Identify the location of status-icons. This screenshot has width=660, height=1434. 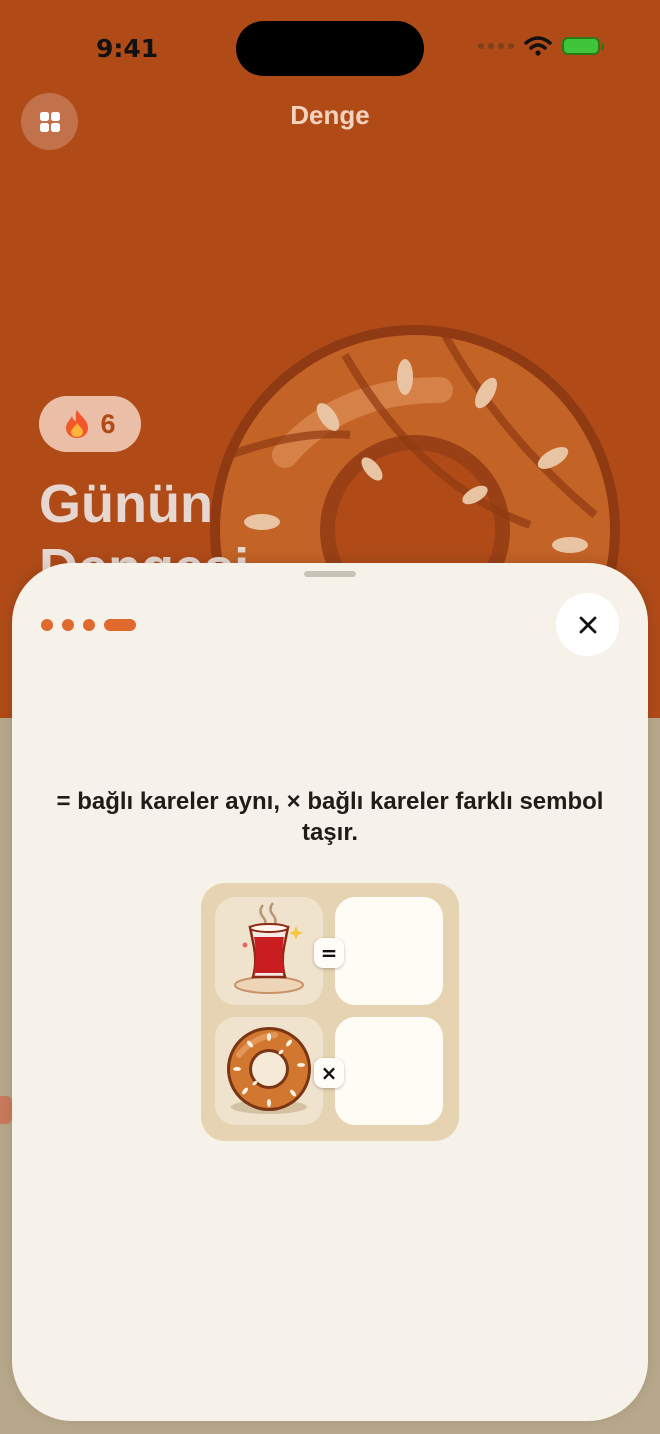
(541, 46).